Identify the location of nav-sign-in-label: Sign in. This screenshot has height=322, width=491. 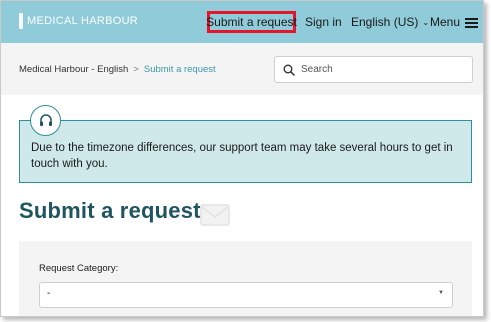
(323, 22).